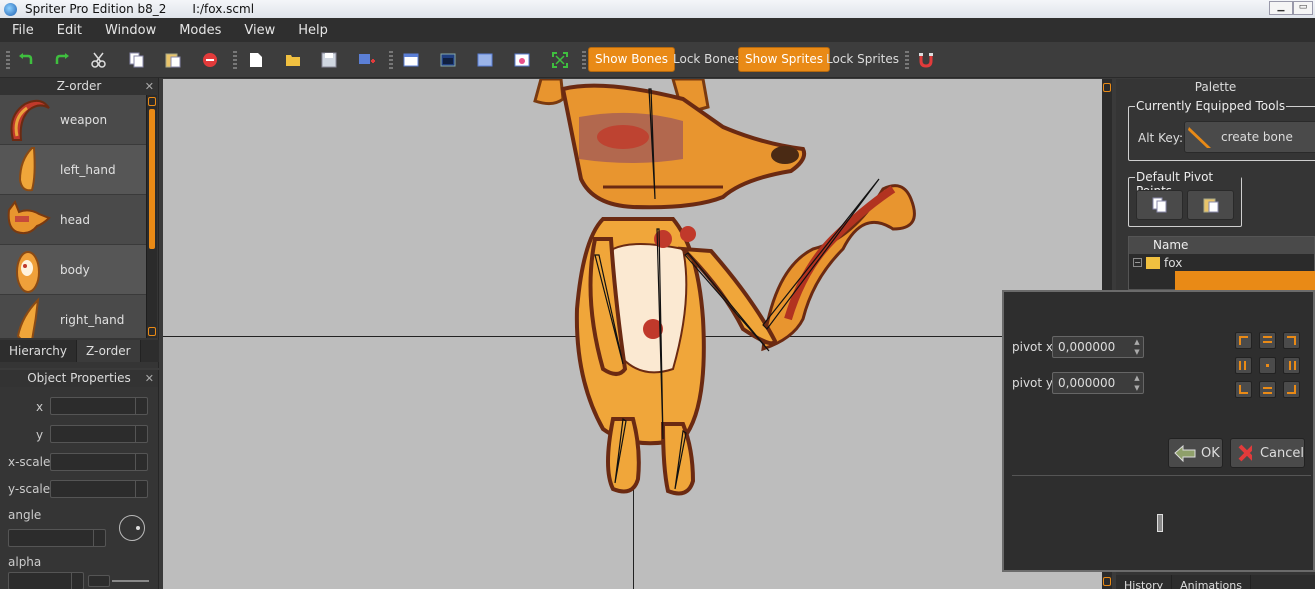 The width and height of the screenshot is (1315, 589). Describe the element at coordinates (1221, 262) in the screenshot. I see `tree-node-fox: − fox` at that location.